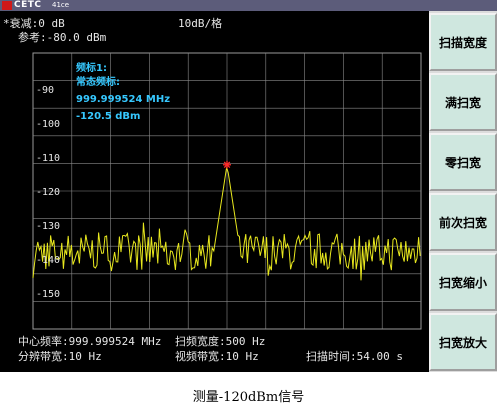  I want to click on softkey-zero-span: 零扫宽, so click(463, 162).